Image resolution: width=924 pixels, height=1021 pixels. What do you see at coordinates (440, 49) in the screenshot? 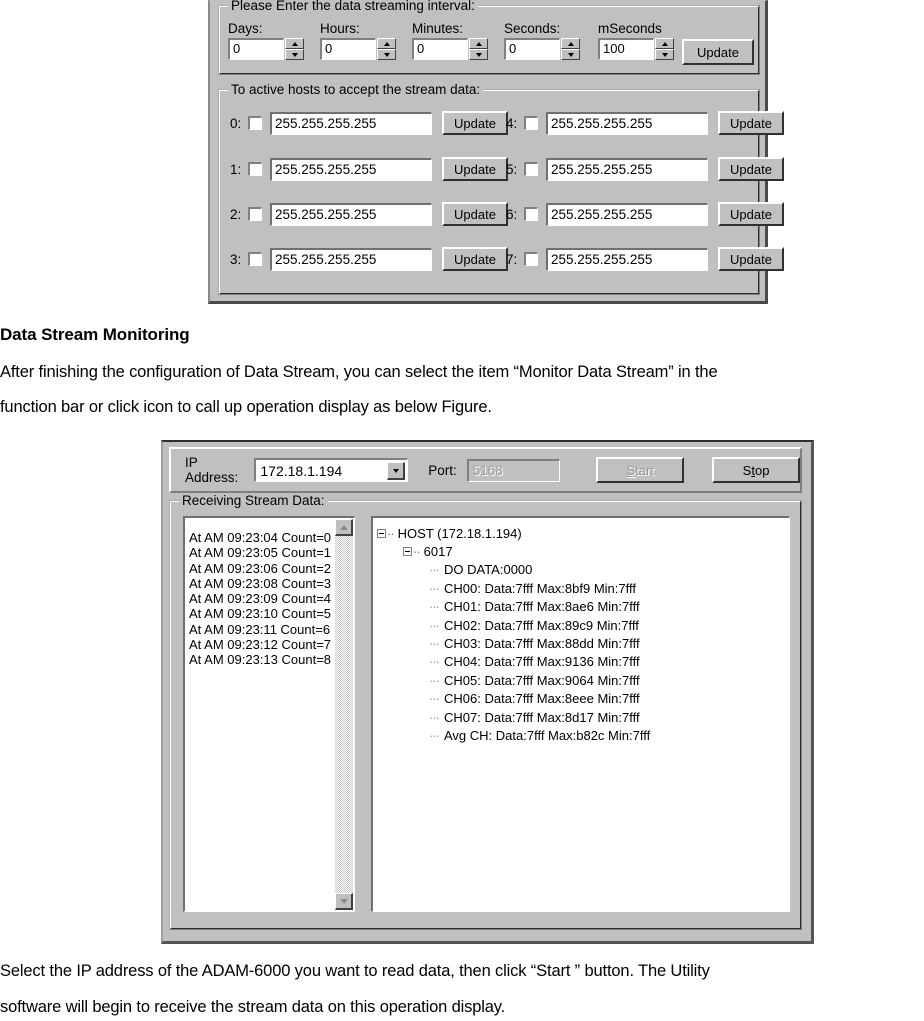
I see `minutes-input: 0` at bounding box center [440, 49].